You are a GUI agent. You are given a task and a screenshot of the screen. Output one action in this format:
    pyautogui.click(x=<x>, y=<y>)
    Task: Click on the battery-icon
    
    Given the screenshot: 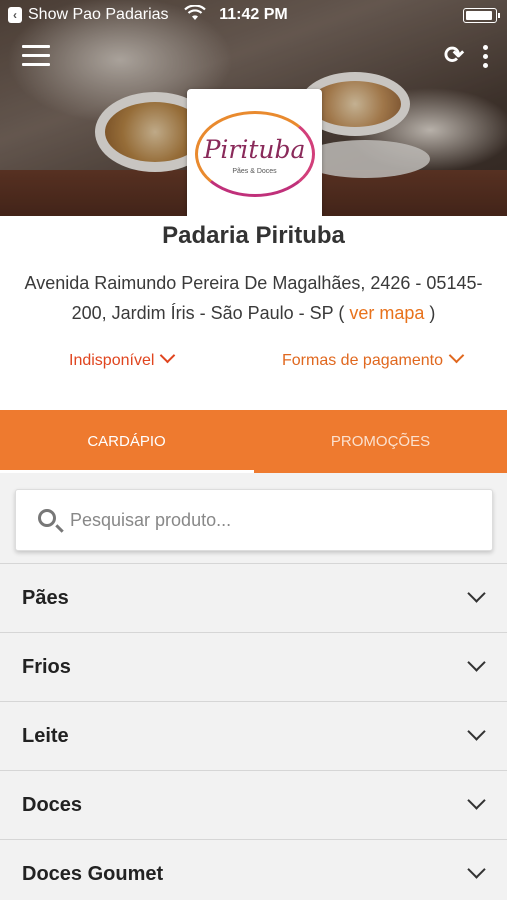 What is the action you would take?
    pyautogui.click(x=481, y=15)
    